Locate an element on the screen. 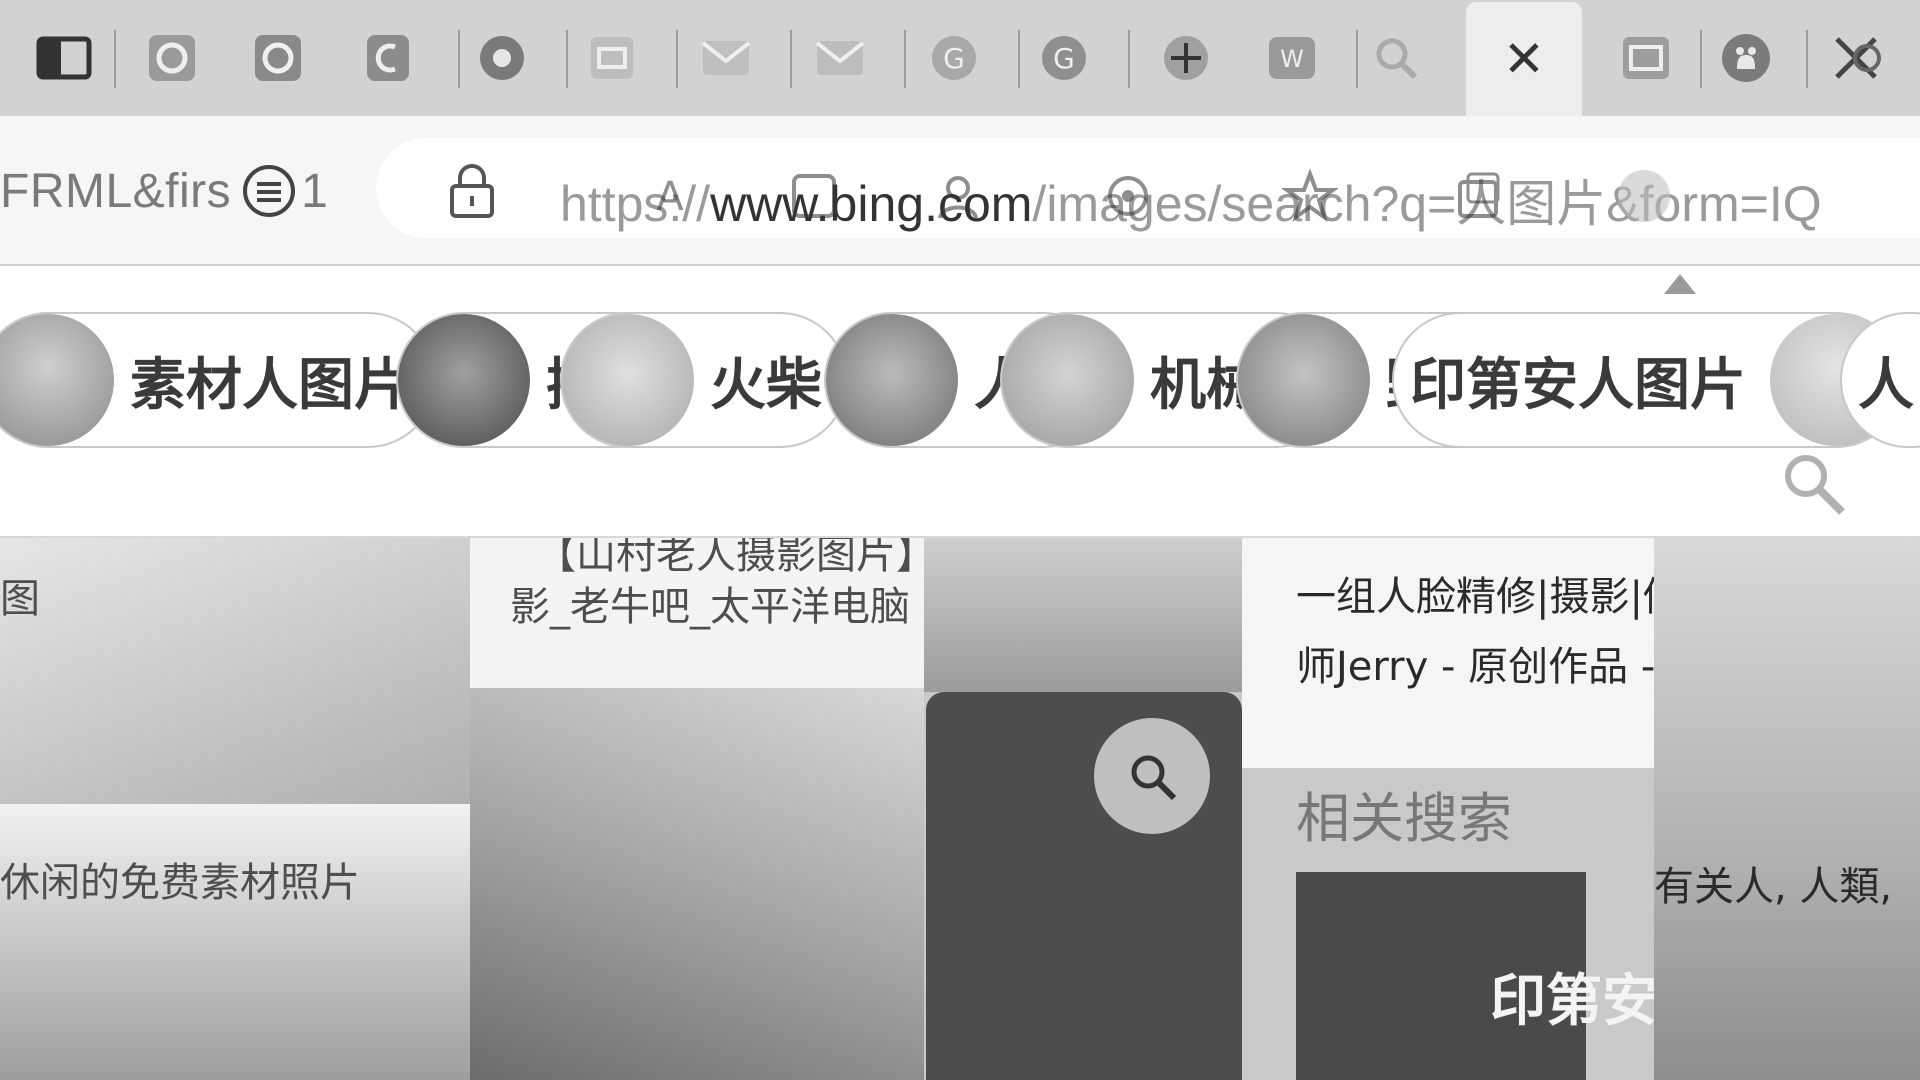  edge-icon is located at coordinates (278, 58).